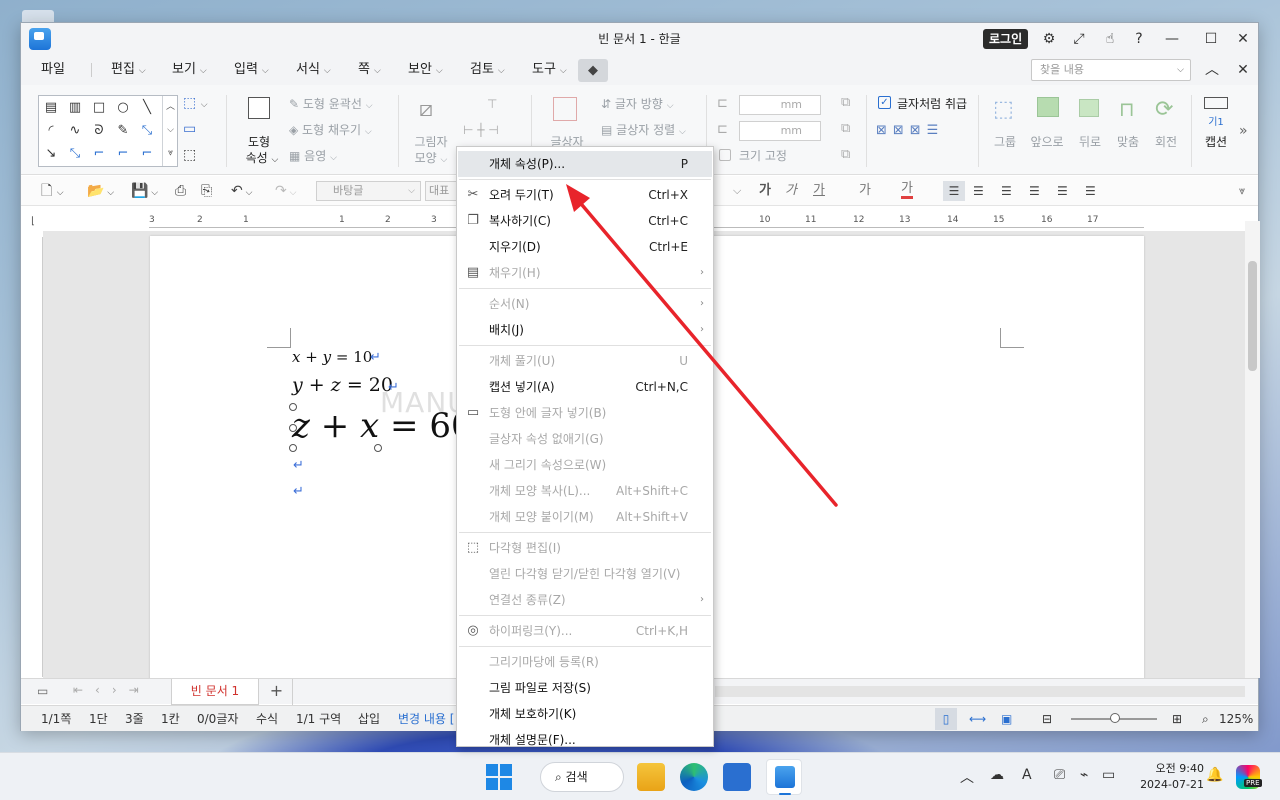  I want to click on context-menu-item-7: 순서(N) ›, so click(585, 304).